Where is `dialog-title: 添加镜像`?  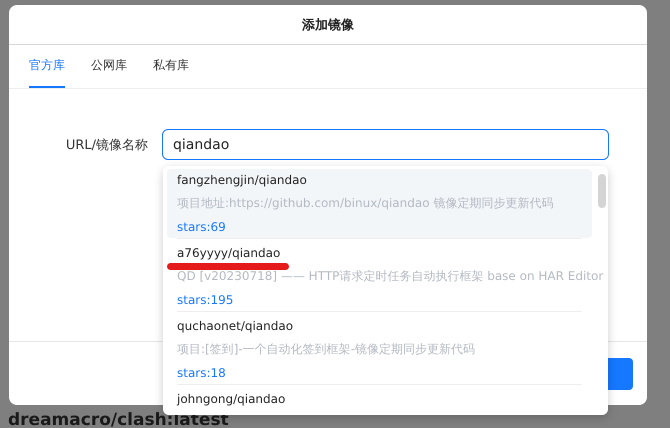
dialog-title: 添加镜像 is located at coordinates (328, 25).